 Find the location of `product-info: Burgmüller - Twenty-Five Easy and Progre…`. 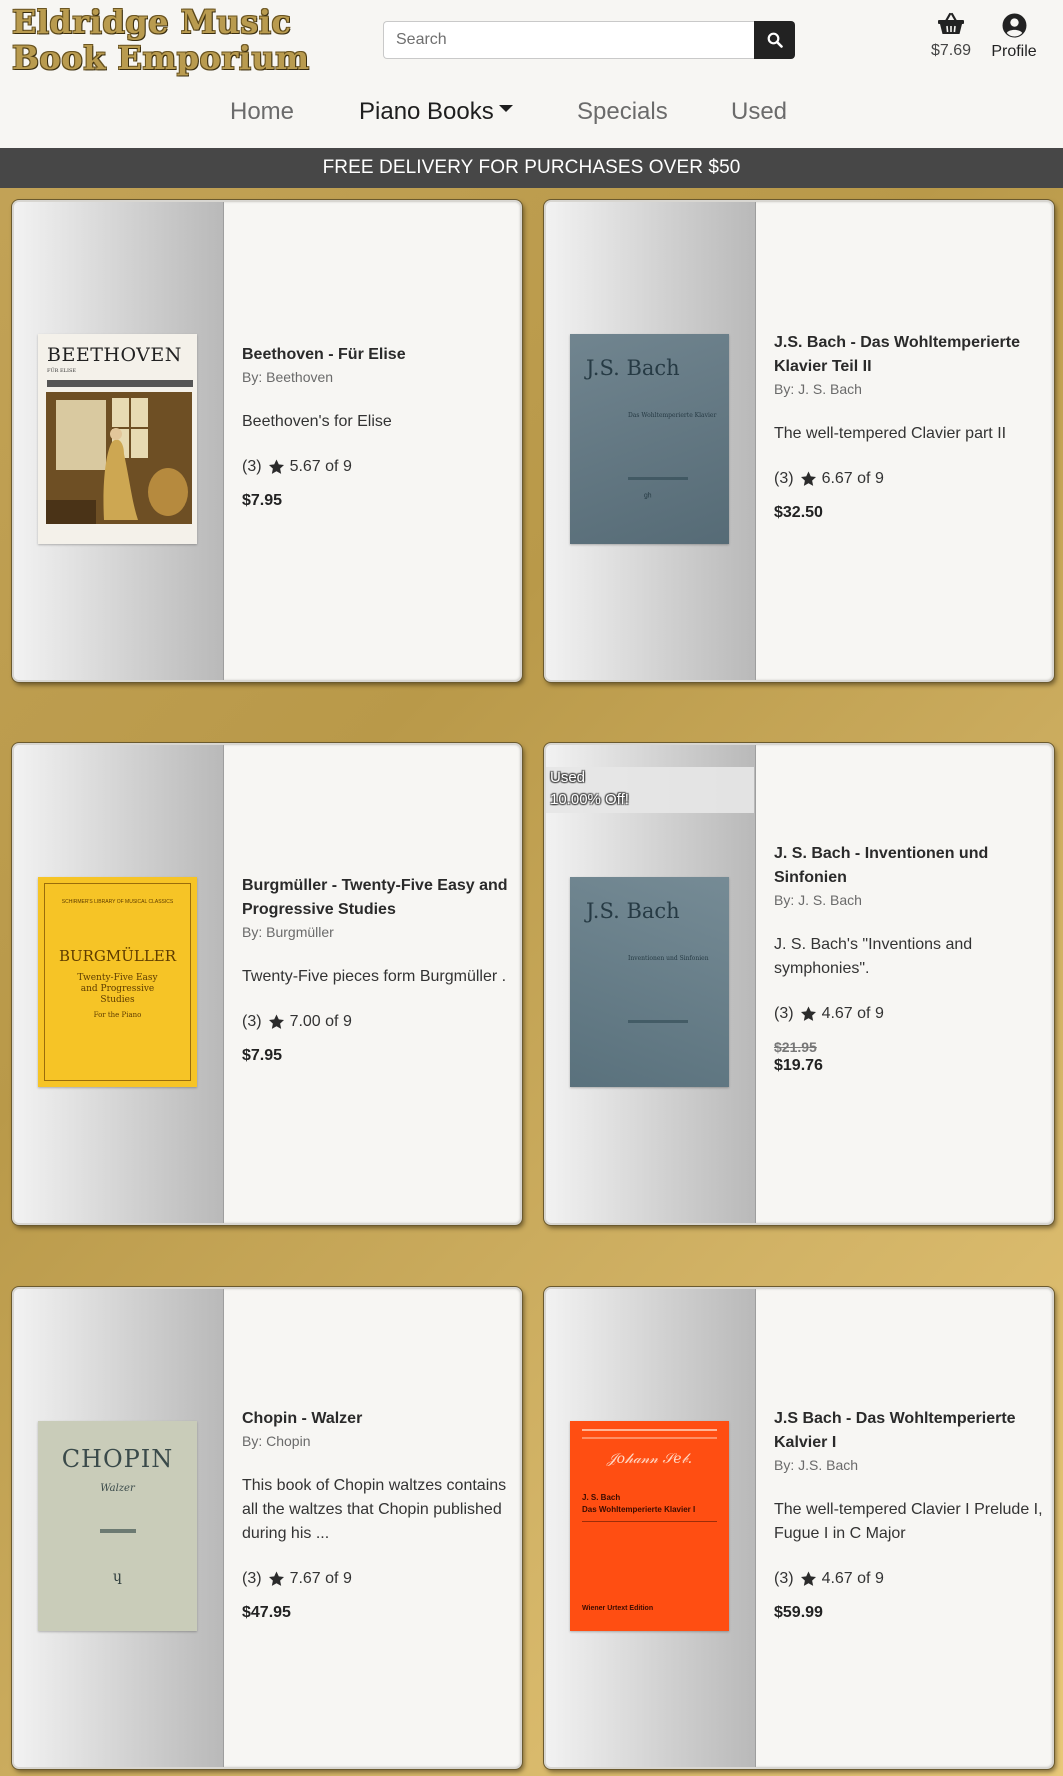

product-info: Burgmüller - Twenty-Five Easy and Progre… is located at coordinates (377, 969).